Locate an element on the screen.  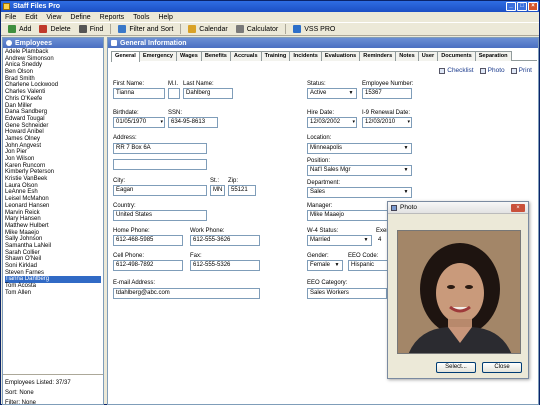
employee-list-item: Steven Farnes is located at coordinates (54, 273).